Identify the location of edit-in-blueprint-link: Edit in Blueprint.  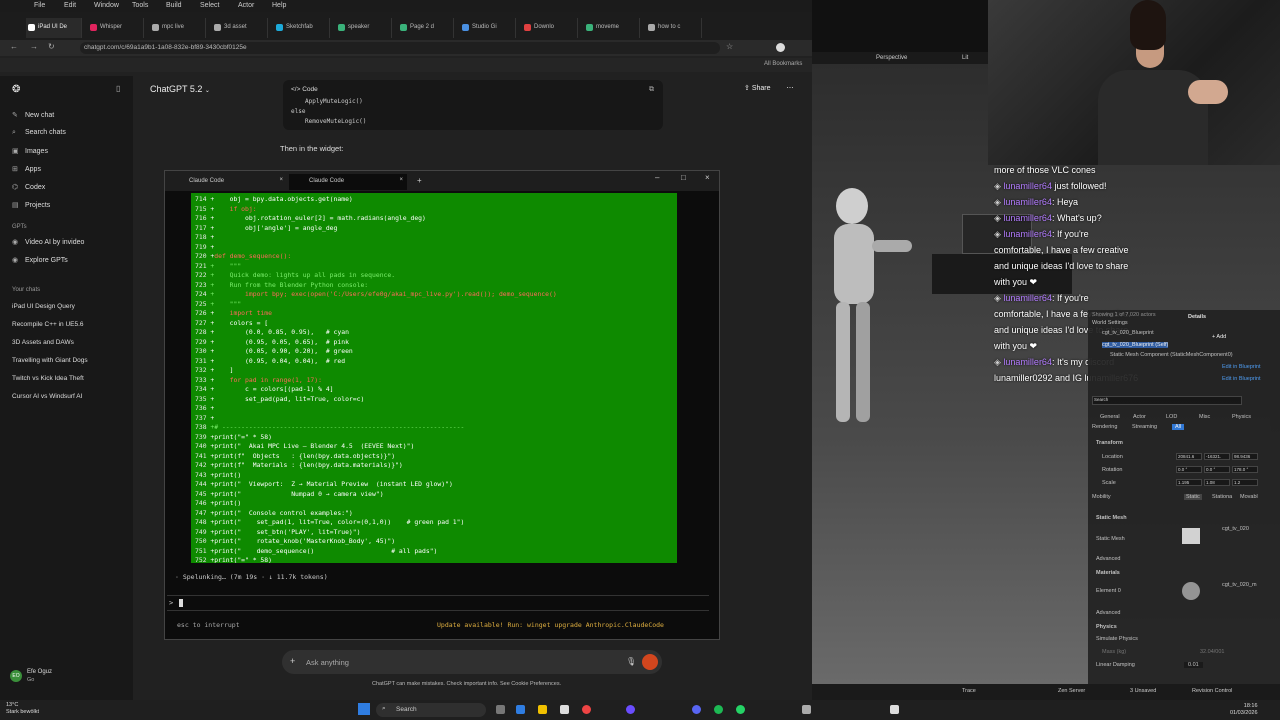
(1241, 379).